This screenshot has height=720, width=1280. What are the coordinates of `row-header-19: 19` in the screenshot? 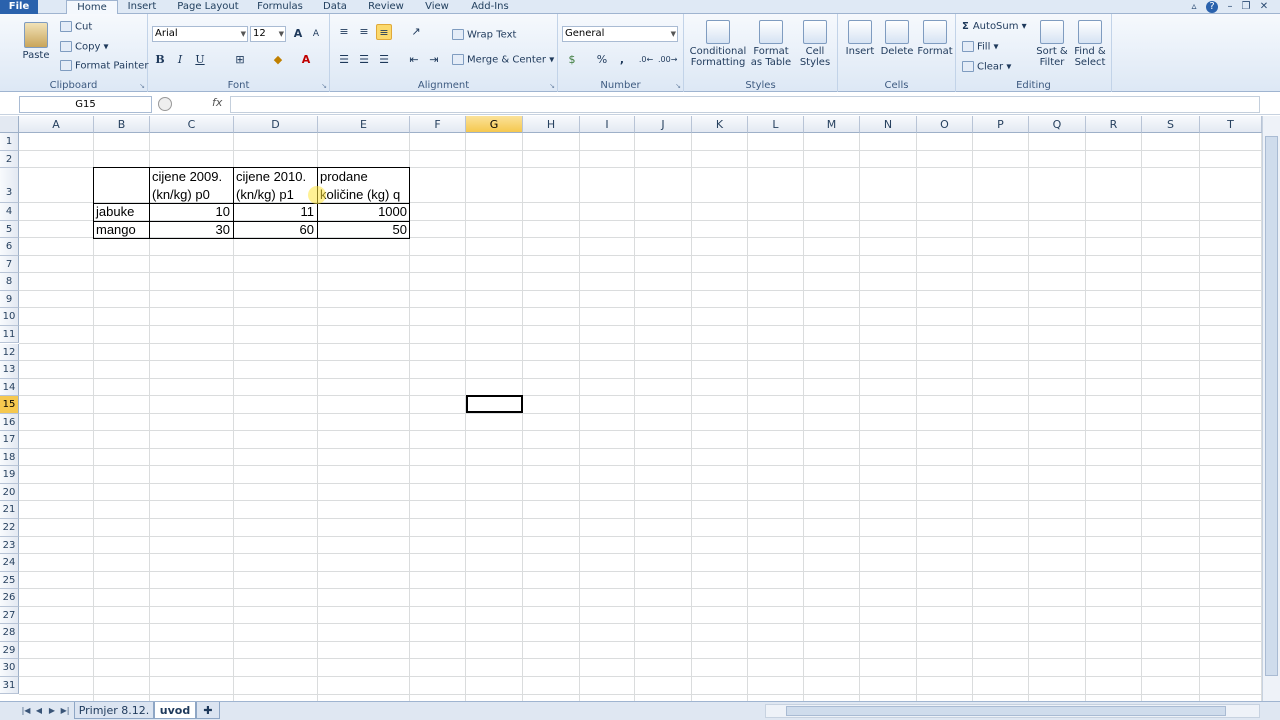 It's located at (9, 475).